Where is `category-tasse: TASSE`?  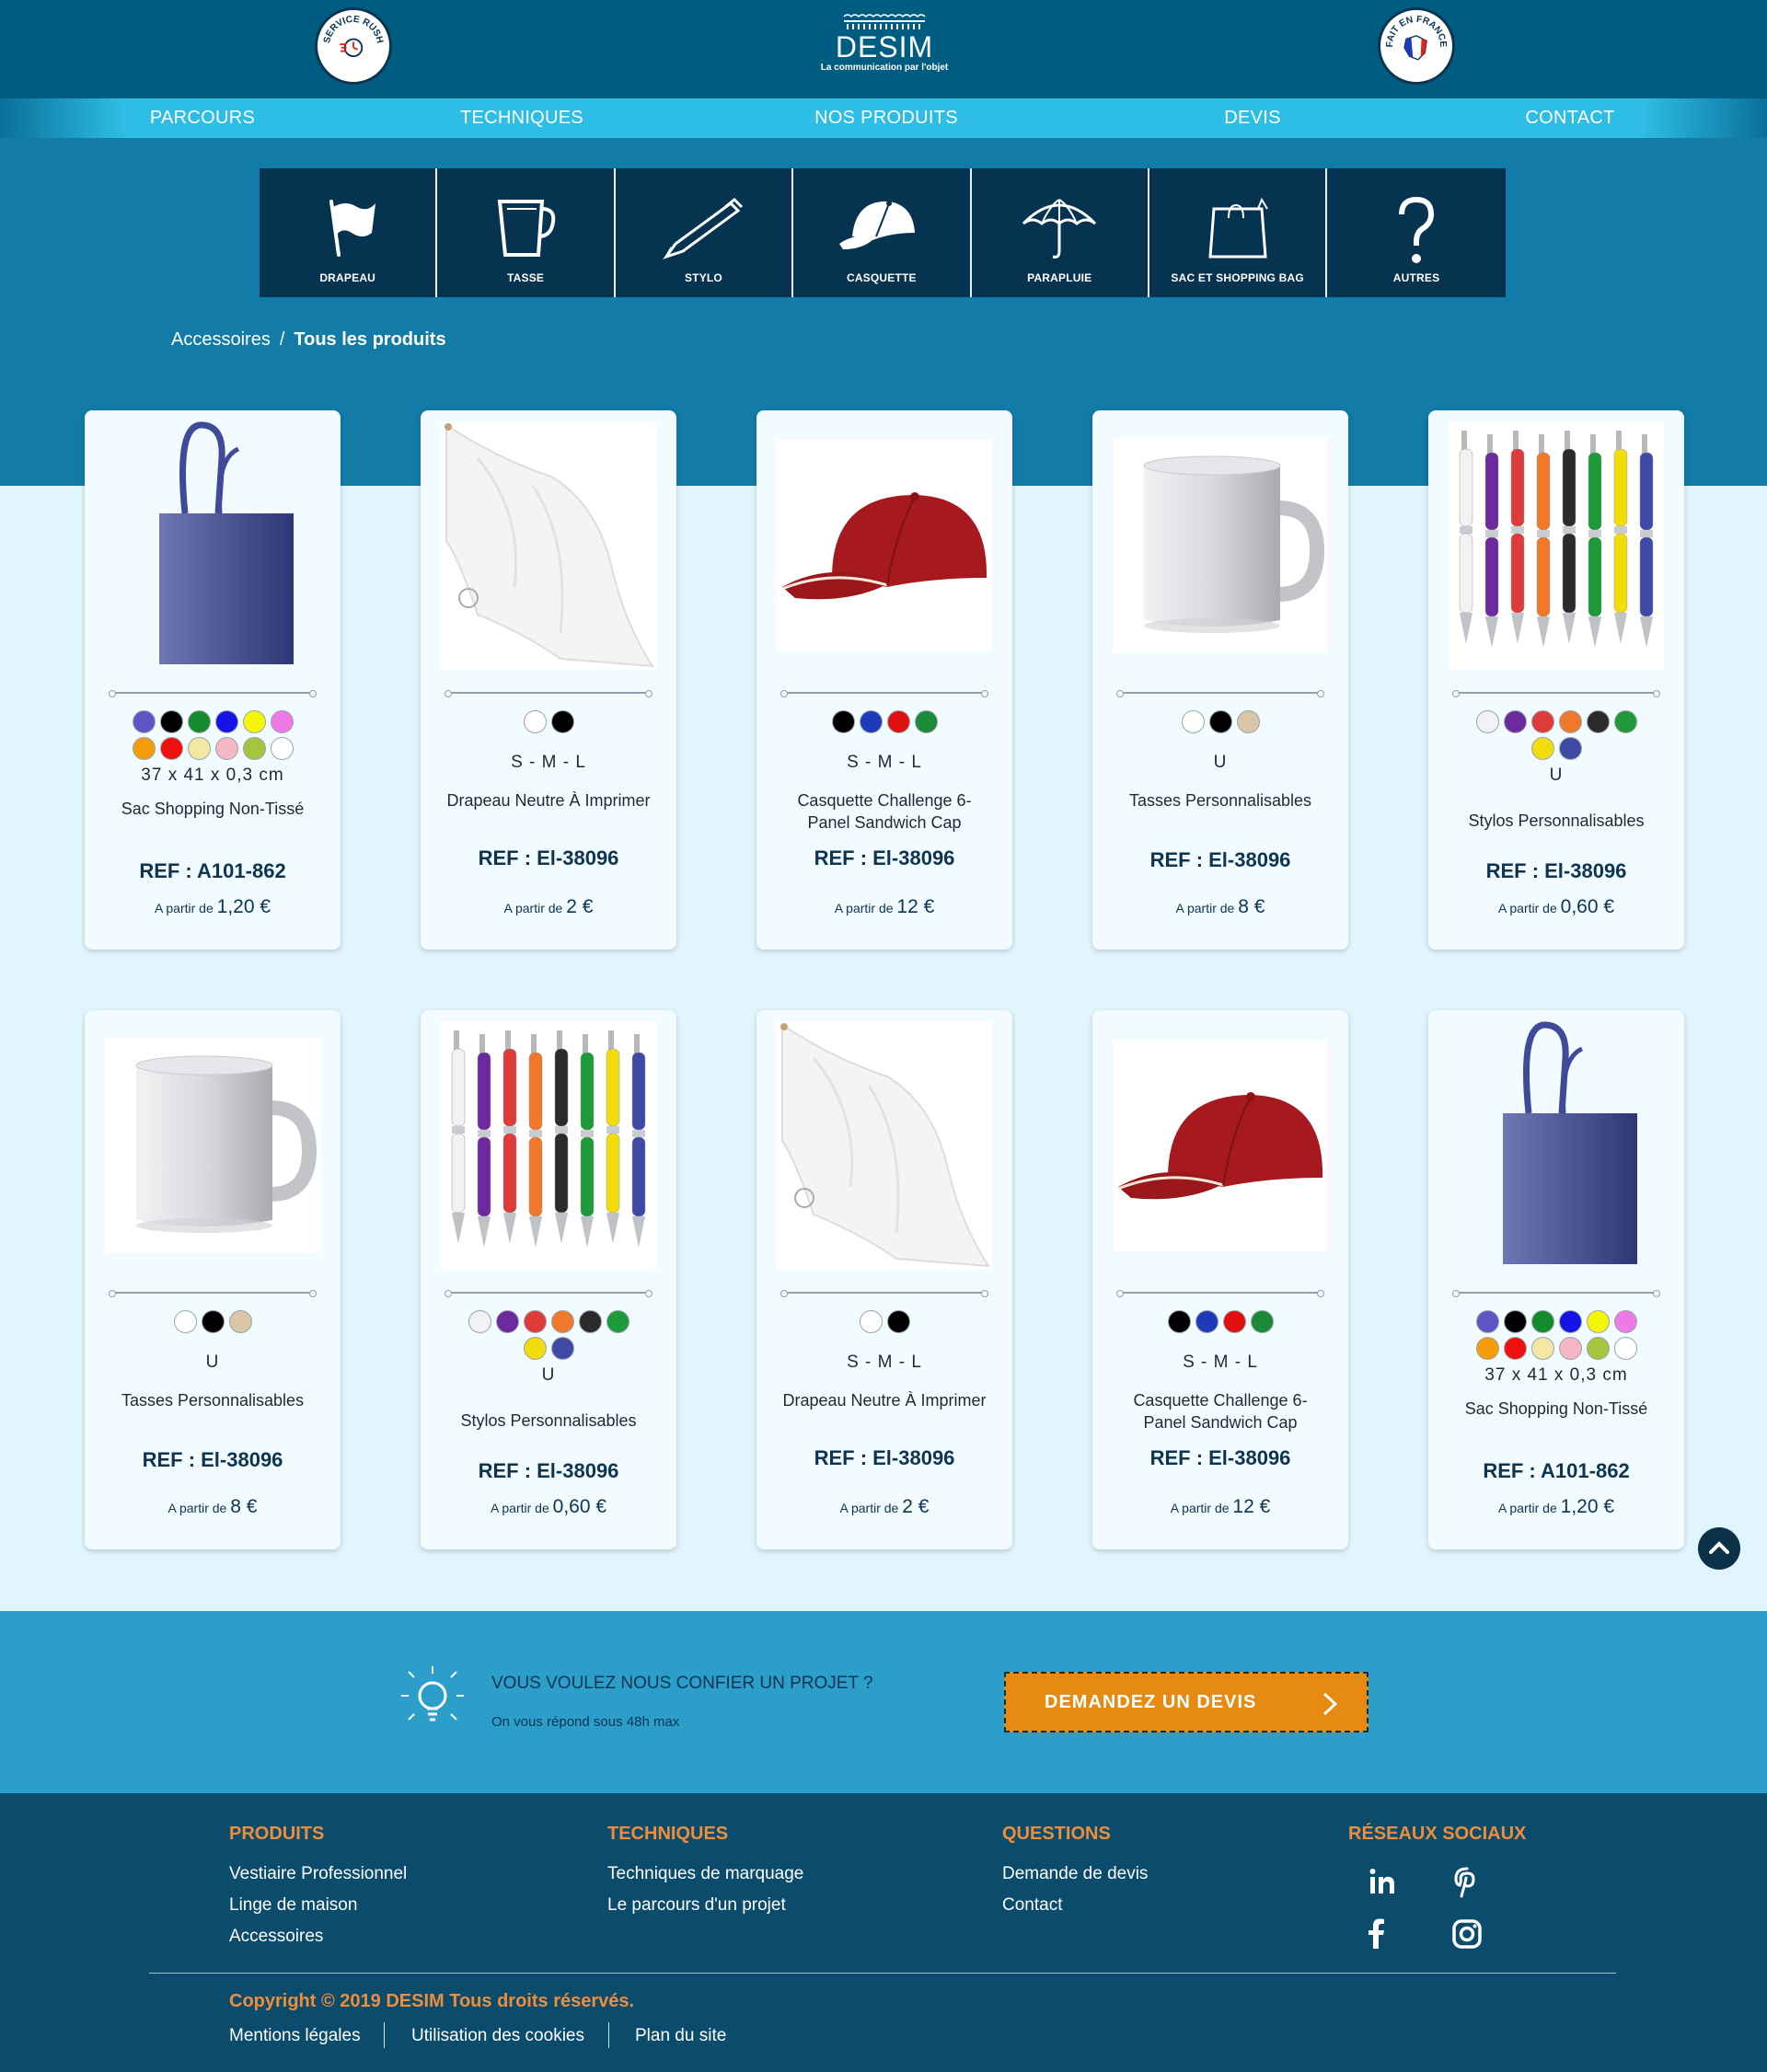 category-tasse: TASSE is located at coordinates (526, 232).